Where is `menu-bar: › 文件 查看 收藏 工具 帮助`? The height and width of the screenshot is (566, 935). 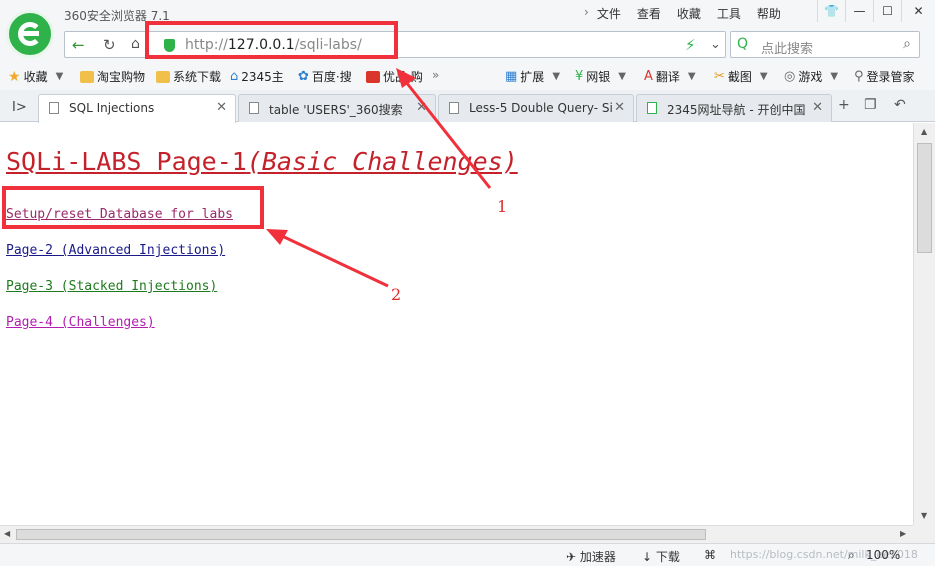
menu-bar: › 文件 查看 收藏 工具 帮助 is located at coordinates (690, 13).